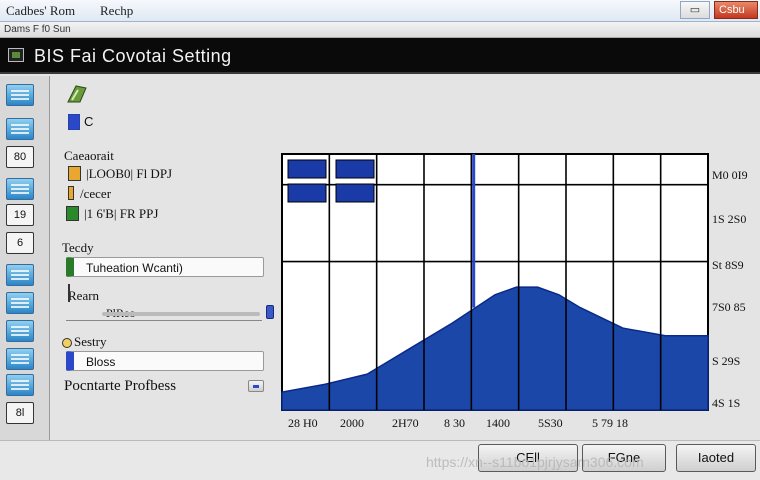 The image size is (760, 480). What do you see at coordinates (89, 121) in the screenshot?
I see `pc-label: C` at bounding box center [89, 121].